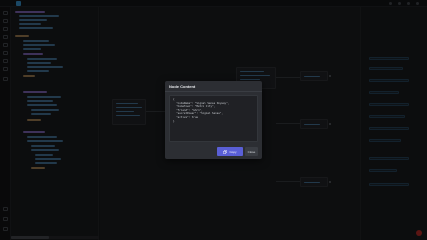 This screenshot has height=240, width=427. What do you see at coordinates (182, 86) in the screenshot?
I see `dialog-title: Node Content` at bounding box center [182, 86].